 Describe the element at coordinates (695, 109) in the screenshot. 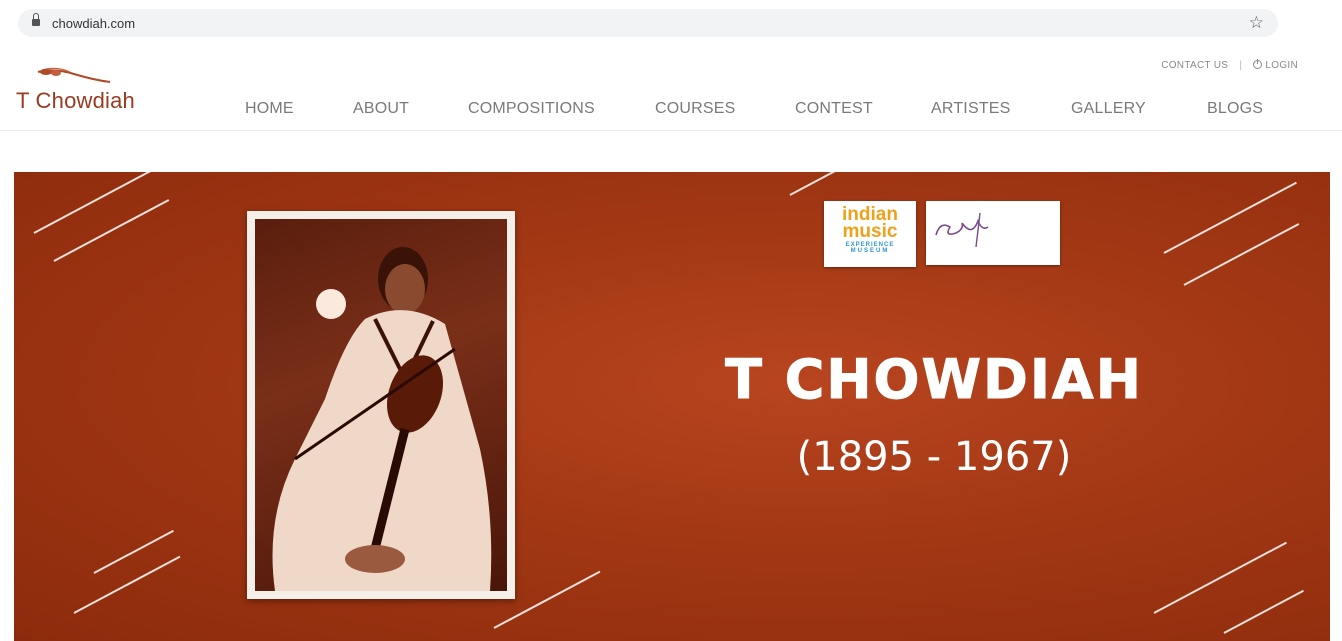

I see `nav-courses: COURSES` at that location.